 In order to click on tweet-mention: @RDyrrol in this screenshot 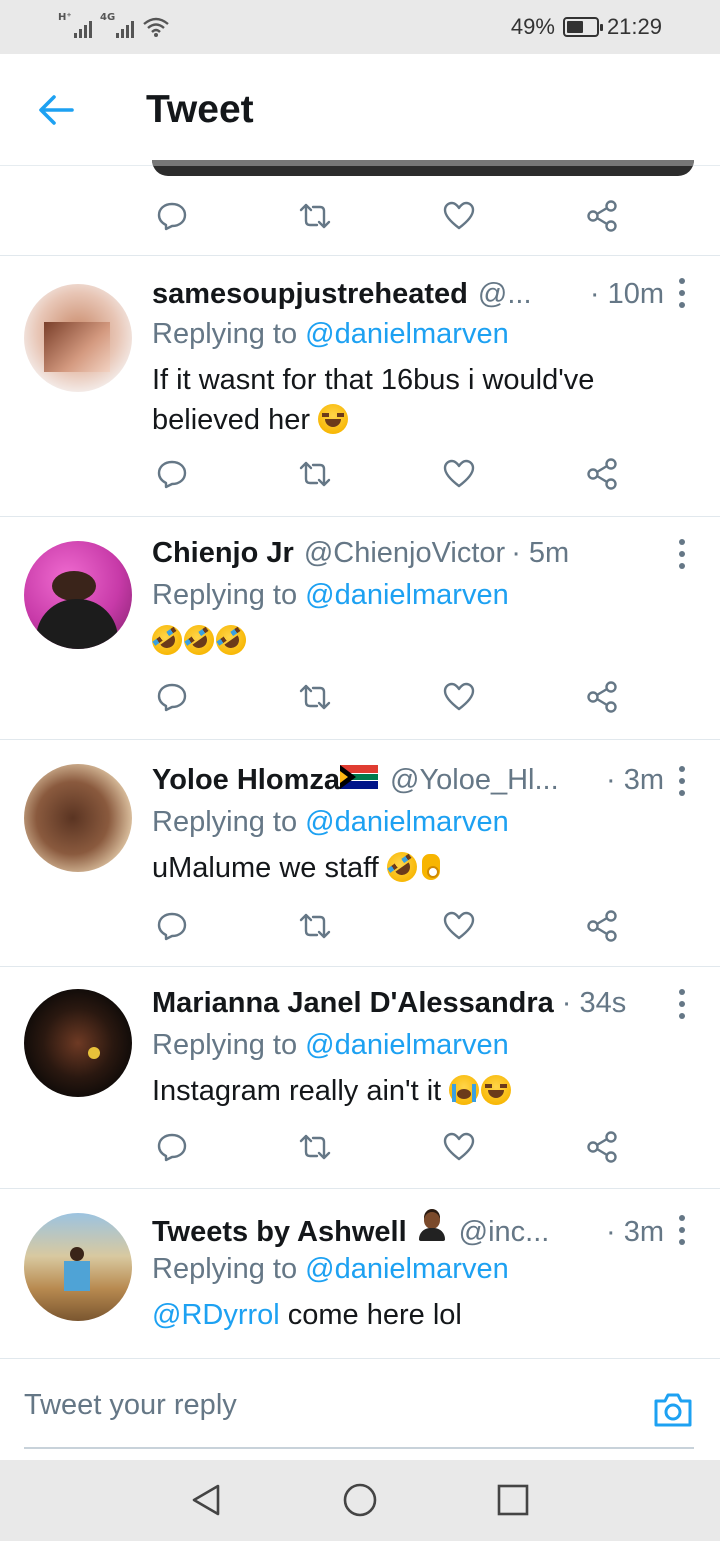, I will do `click(216, 1315)`.